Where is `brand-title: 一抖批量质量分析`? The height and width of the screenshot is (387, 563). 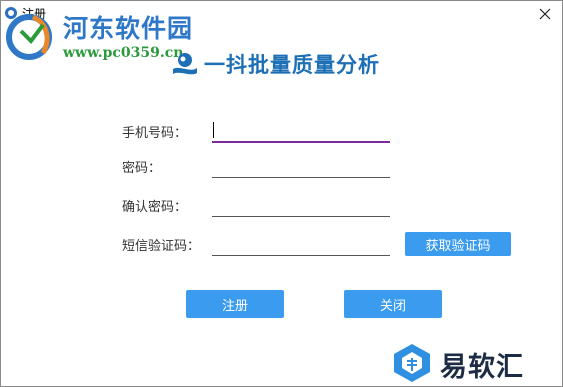 brand-title: 一抖批量质量分析 is located at coordinates (292, 65).